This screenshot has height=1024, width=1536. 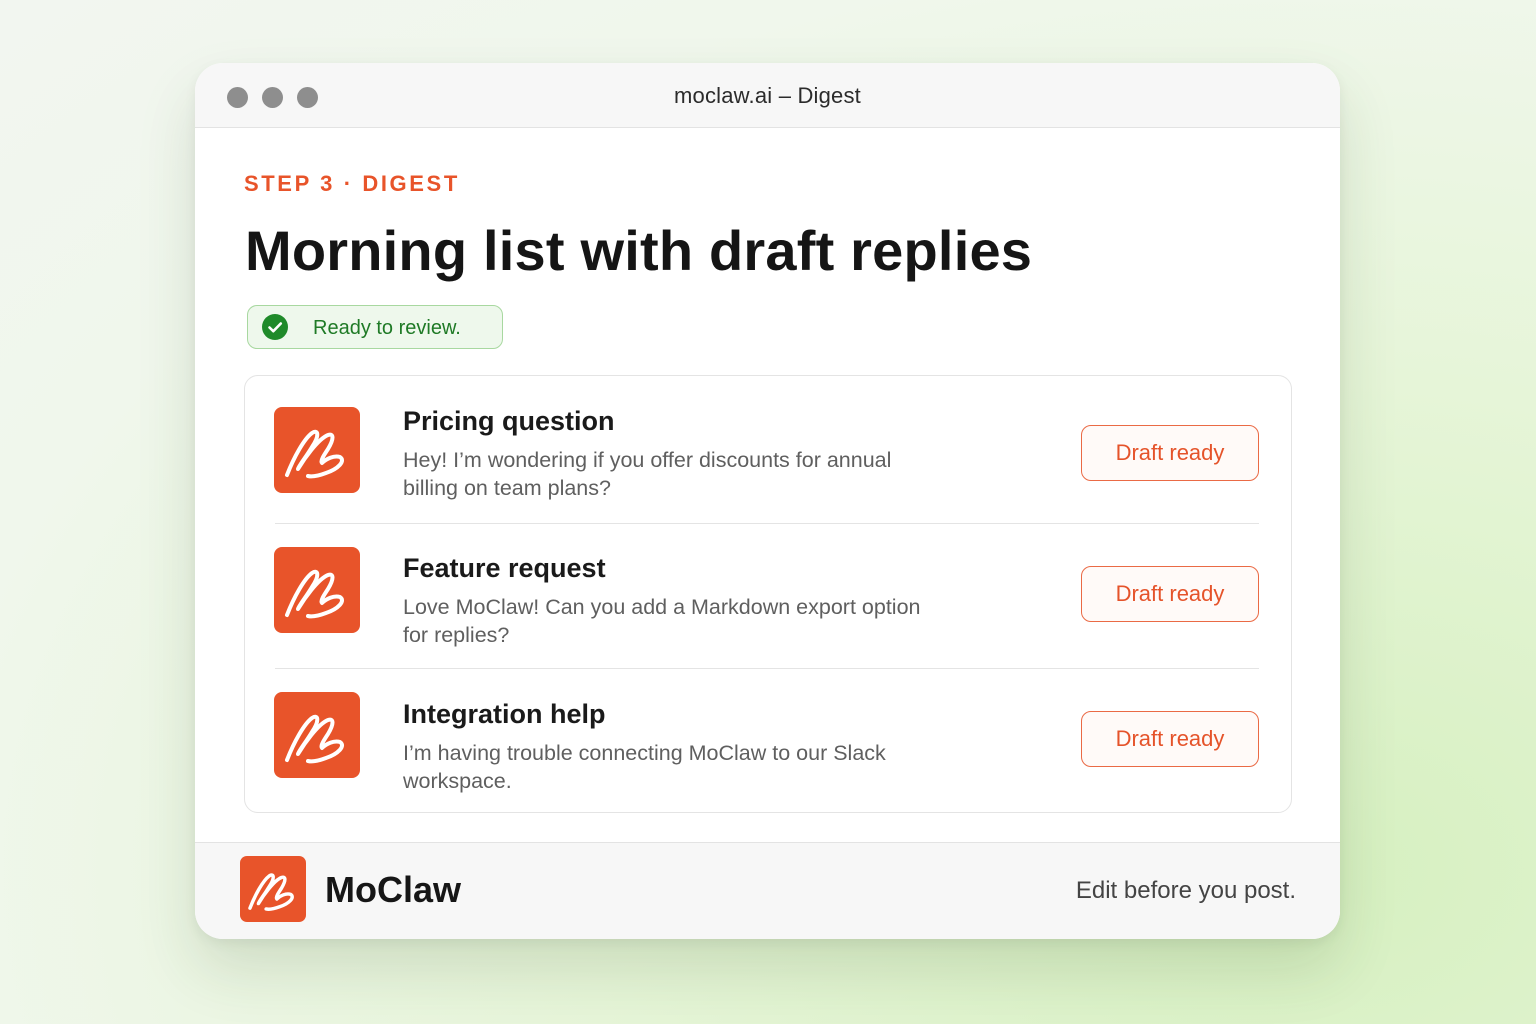 What do you see at coordinates (352, 183) in the screenshot?
I see `step-label: STEP 3 · DIGEST` at bounding box center [352, 183].